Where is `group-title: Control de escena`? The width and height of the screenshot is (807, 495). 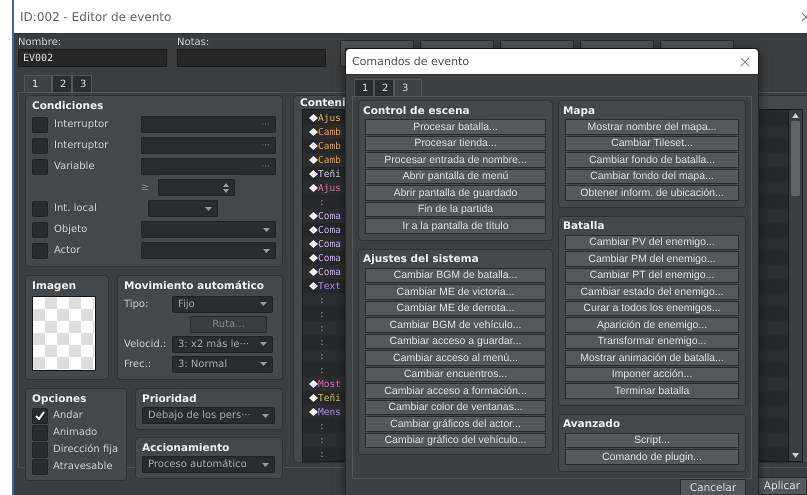
group-title: Control de escena is located at coordinates (417, 111).